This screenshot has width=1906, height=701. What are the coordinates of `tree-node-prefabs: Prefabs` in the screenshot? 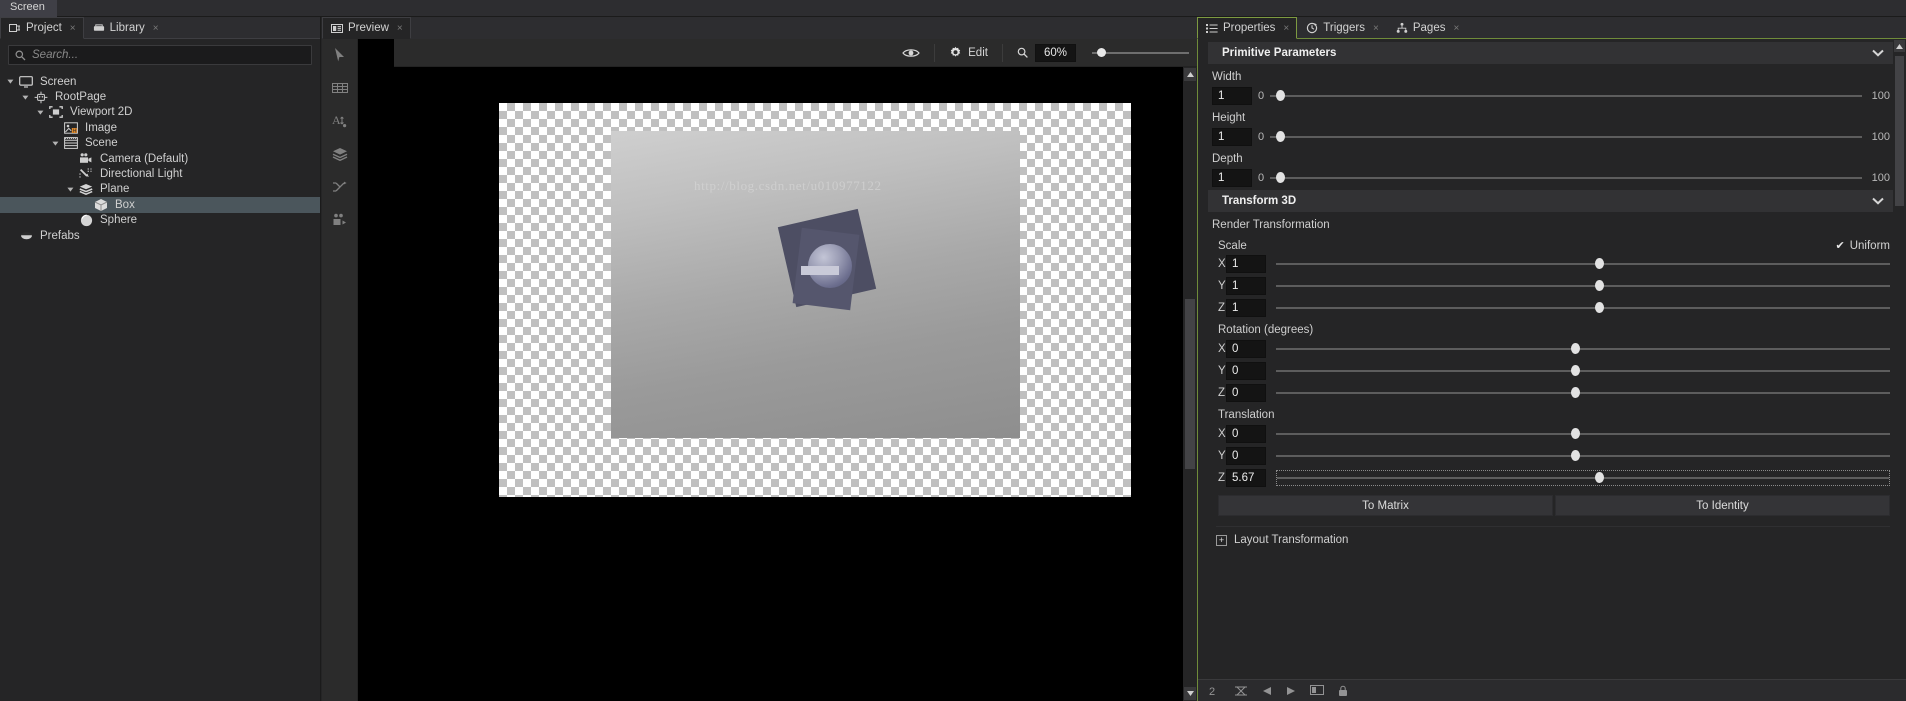 It's located at (160, 235).